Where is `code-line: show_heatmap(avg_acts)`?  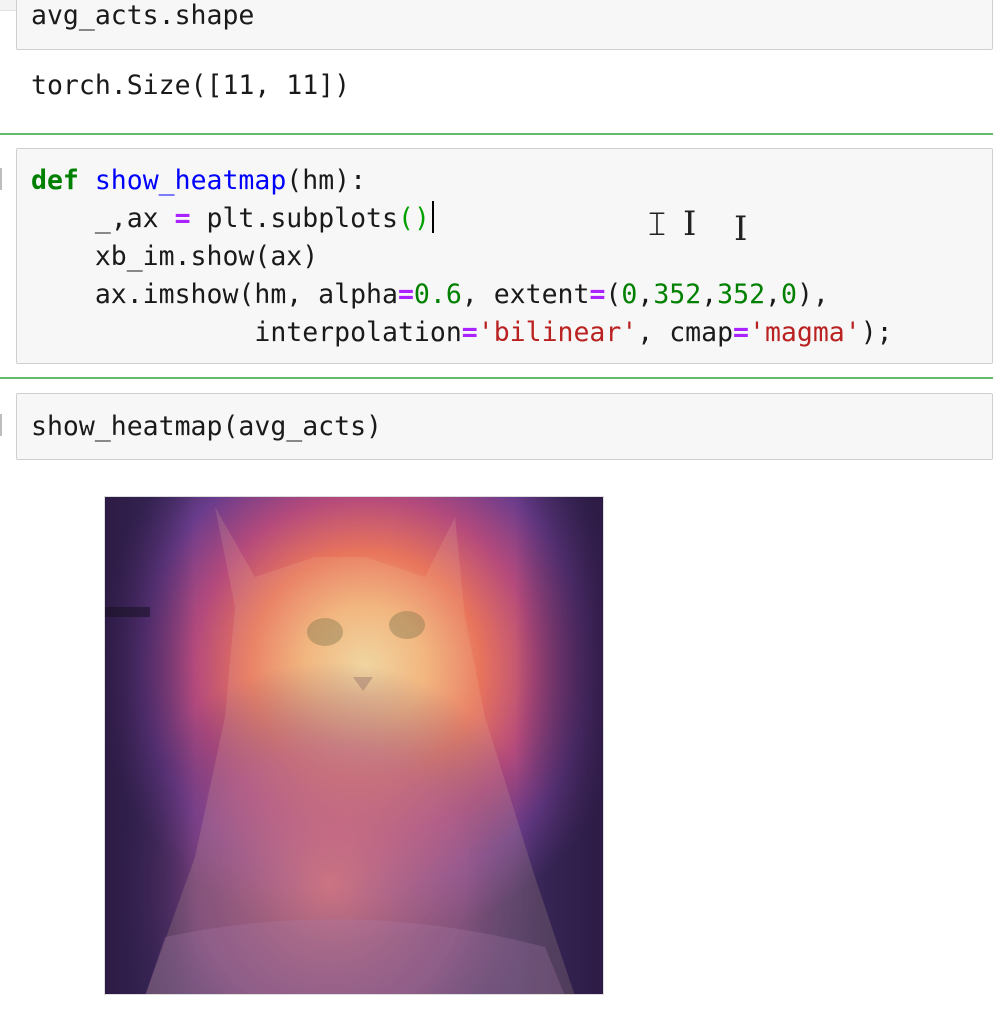
code-line: show_heatmap(avg_acts) is located at coordinates (206, 426).